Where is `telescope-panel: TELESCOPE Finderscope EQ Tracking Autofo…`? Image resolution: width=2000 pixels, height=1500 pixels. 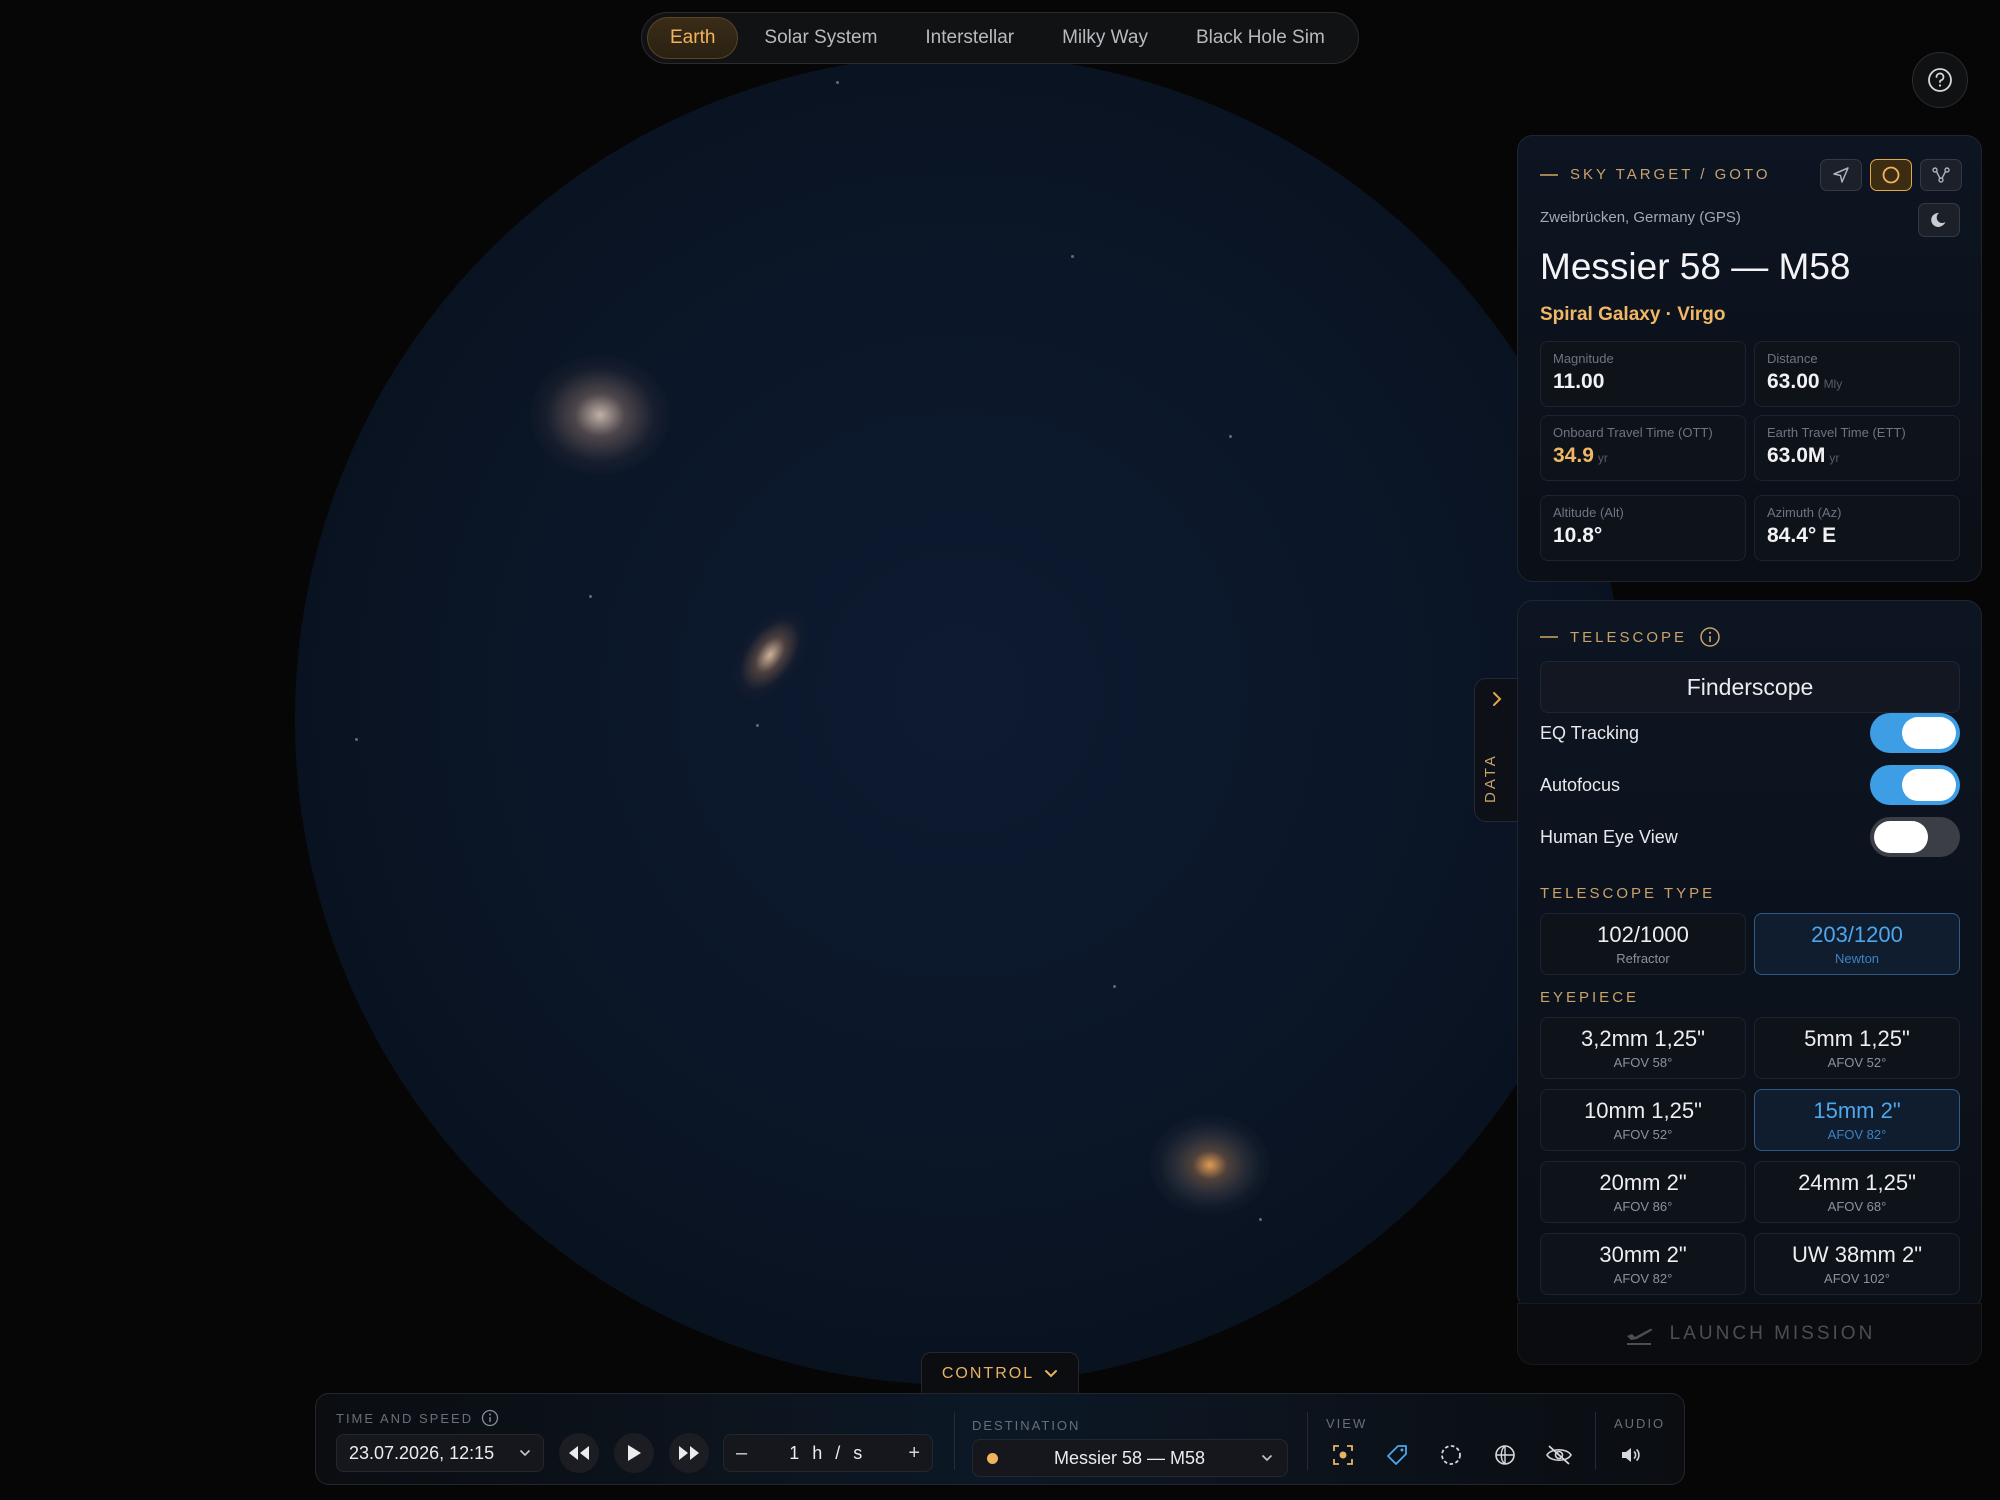 telescope-panel: TELESCOPE Finderscope EQ Tracking Autofo… is located at coordinates (1749, 955).